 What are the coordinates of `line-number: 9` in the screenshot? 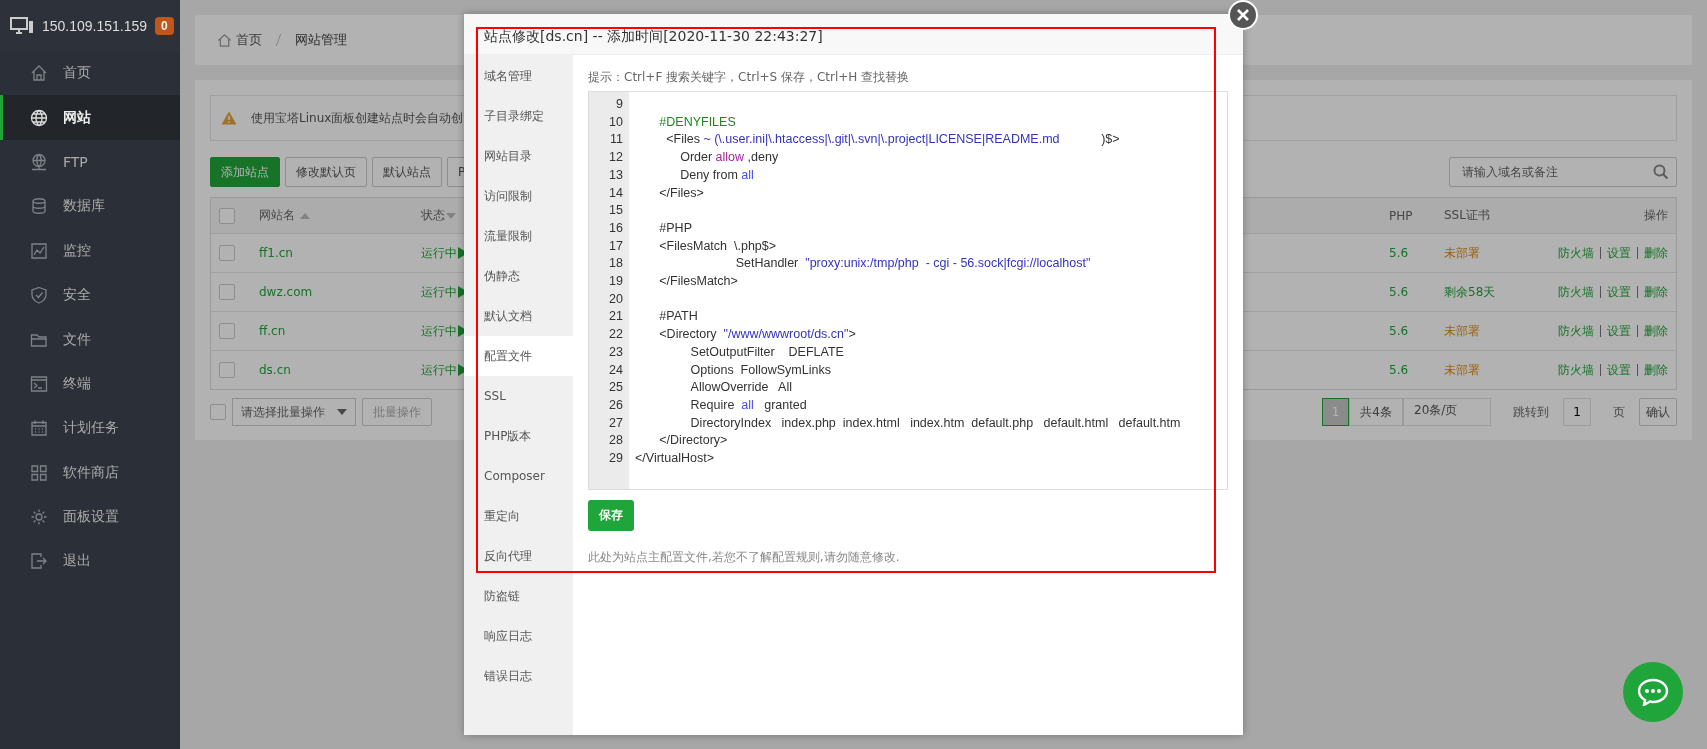 It's located at (619, 104).